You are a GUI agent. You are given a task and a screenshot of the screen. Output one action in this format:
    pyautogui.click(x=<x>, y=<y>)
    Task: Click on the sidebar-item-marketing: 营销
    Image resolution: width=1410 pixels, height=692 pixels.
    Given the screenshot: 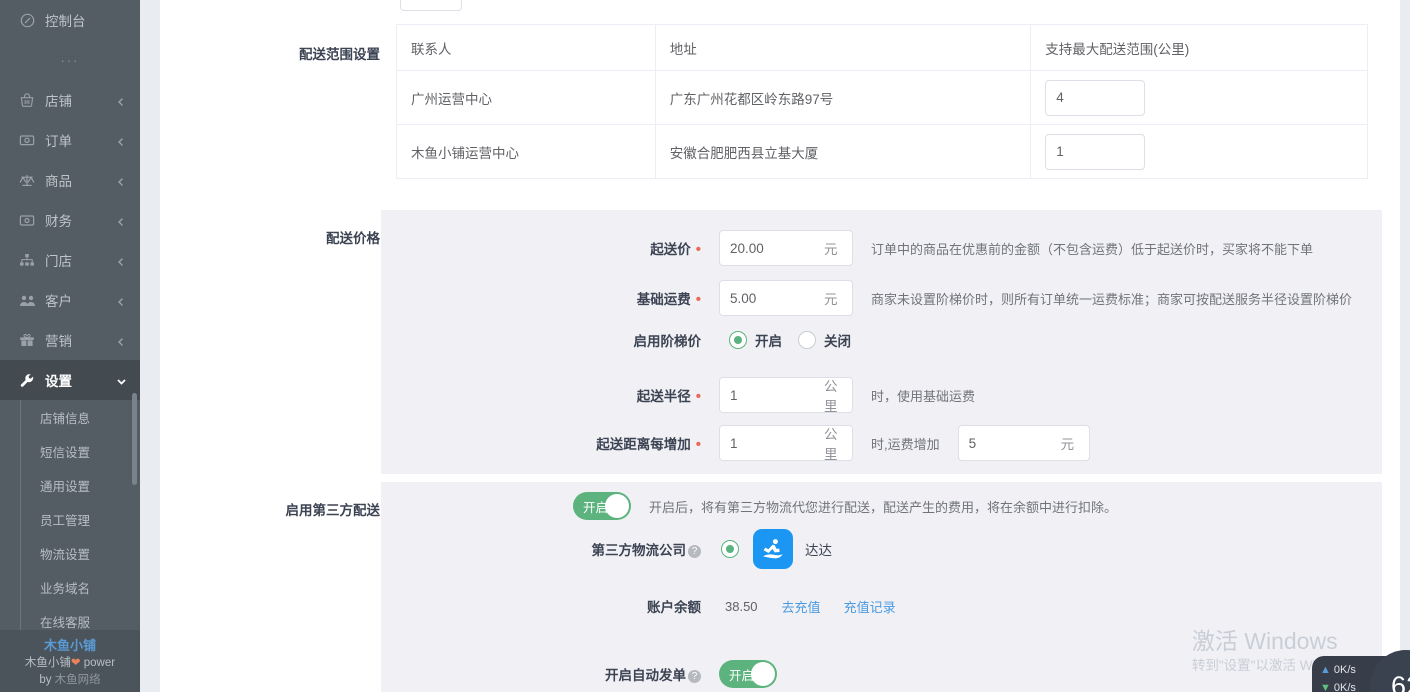 What is the action you would take?
    pyautogui.click(x=70, y=340)
    